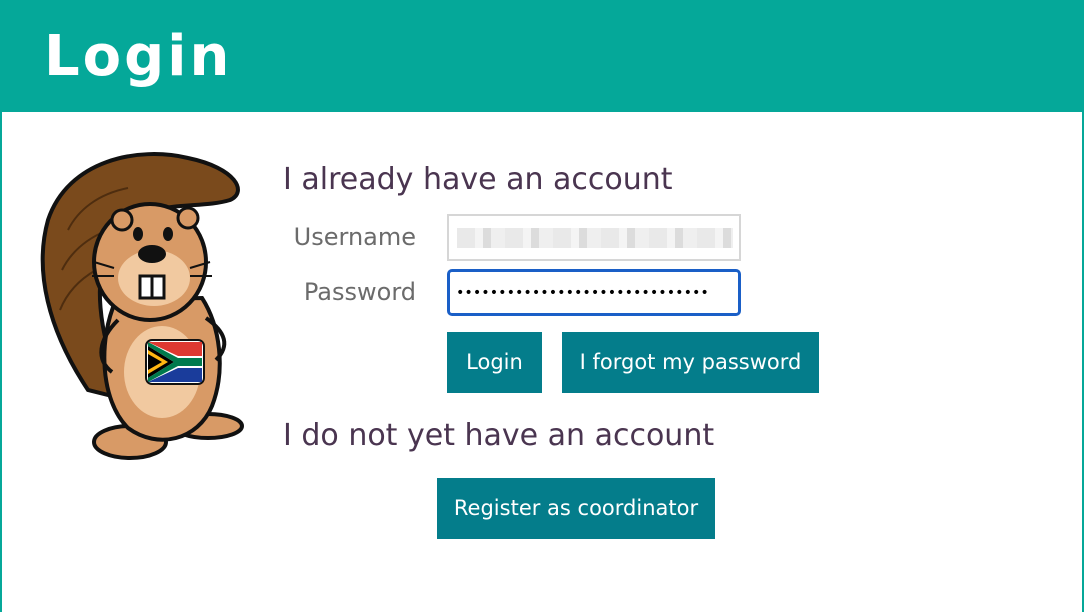 The image size is (1084, 612). What do you see at coordinates (359, 292) in the screenshot?
I see `password-label: Password` at bounding box center [359, 292].